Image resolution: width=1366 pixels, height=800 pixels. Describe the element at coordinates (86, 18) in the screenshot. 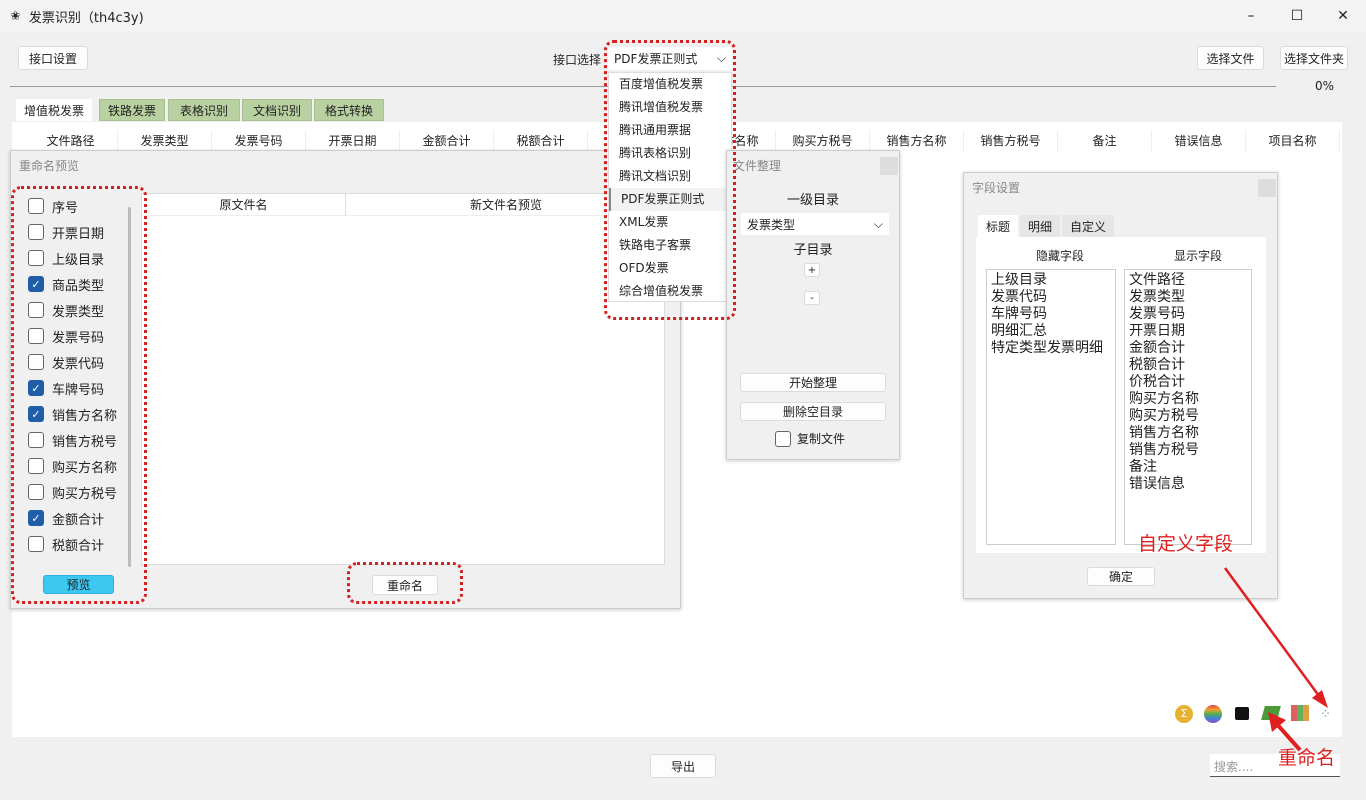

I see `window-title: 发票识别（th4c3y)` at that location.